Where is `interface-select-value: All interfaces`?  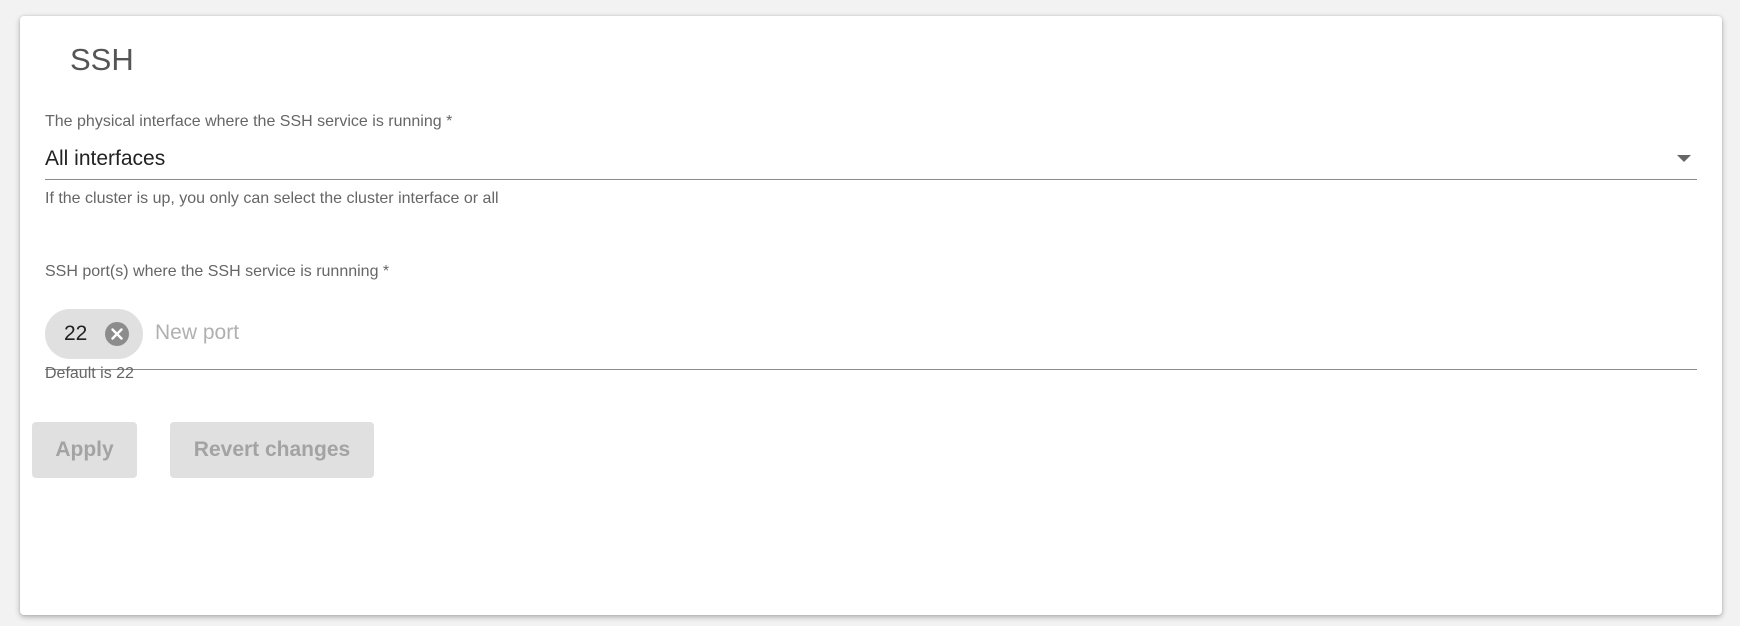
interface-select-value: All interfaces is located at coordinates (105, 158).